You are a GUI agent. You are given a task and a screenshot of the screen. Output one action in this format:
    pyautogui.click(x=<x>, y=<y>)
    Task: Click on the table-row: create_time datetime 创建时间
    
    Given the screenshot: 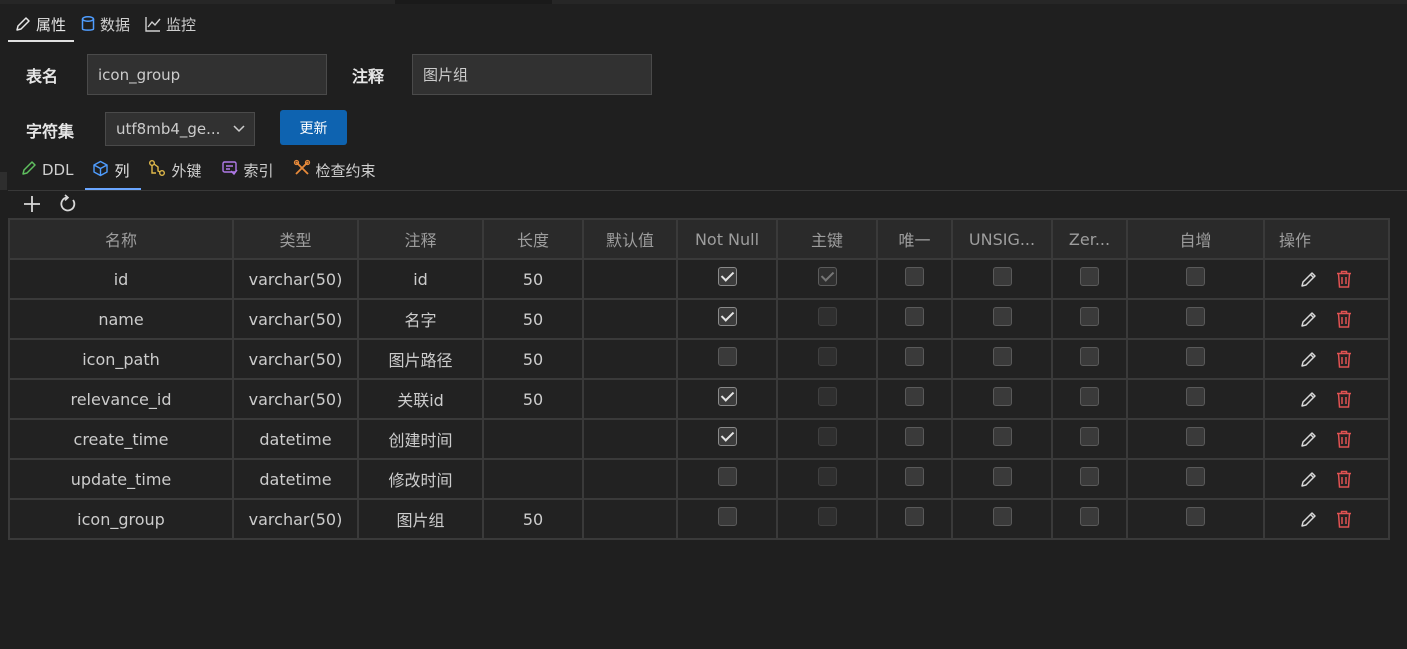 What is the action you would take?
    pyautogui.click(x=699, y=439)
    